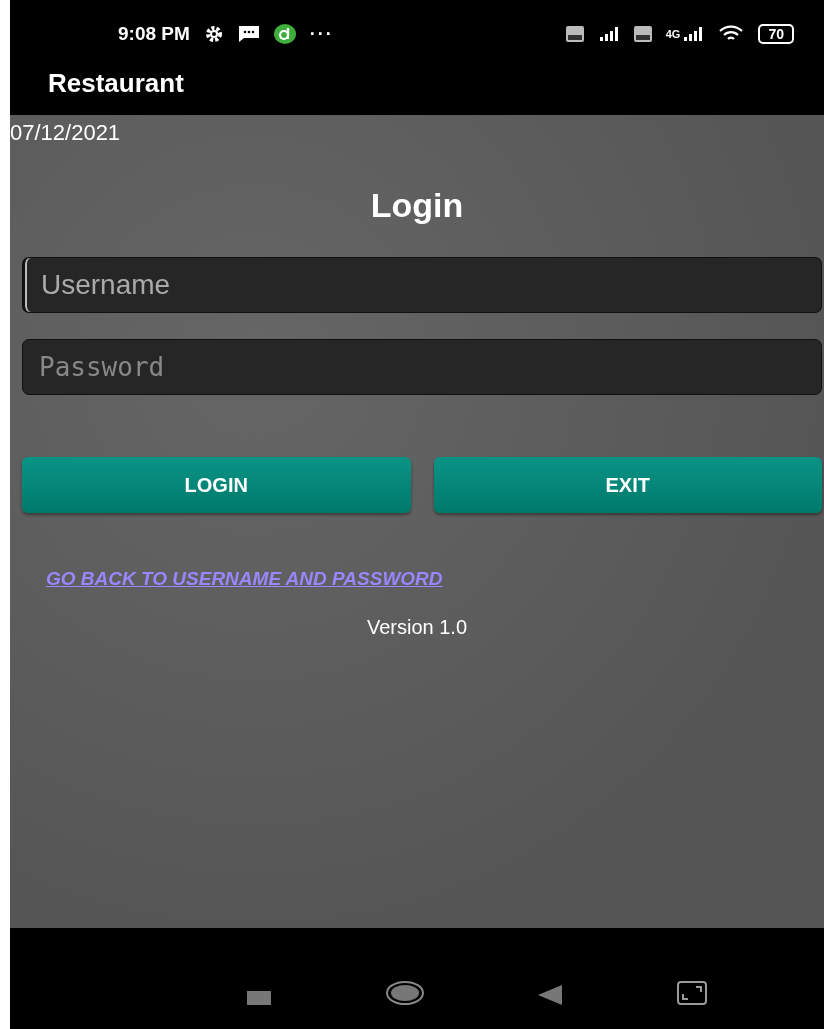  Describe the element at coordinates (550, 995) in the screenshot. I see `back-icon` at that location.